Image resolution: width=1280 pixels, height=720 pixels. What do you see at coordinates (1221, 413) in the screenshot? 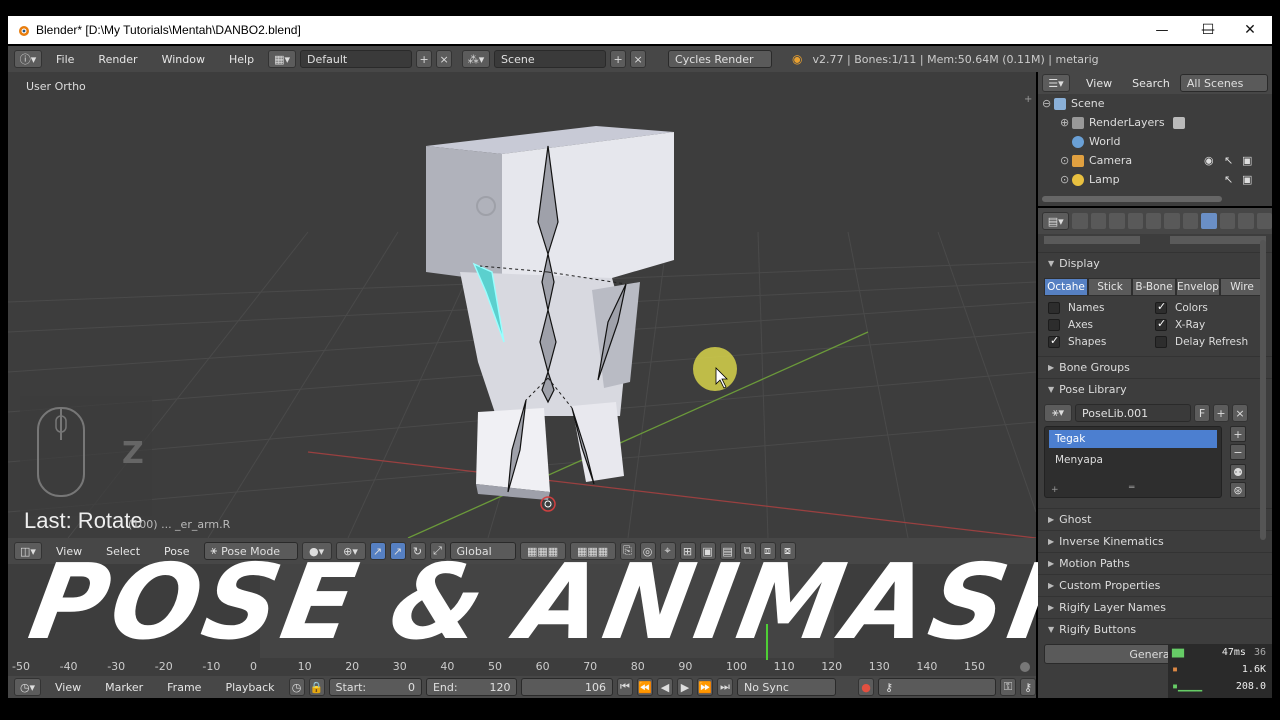
I see `new-pose-library-button: +` at bounding box center [1221, 413].